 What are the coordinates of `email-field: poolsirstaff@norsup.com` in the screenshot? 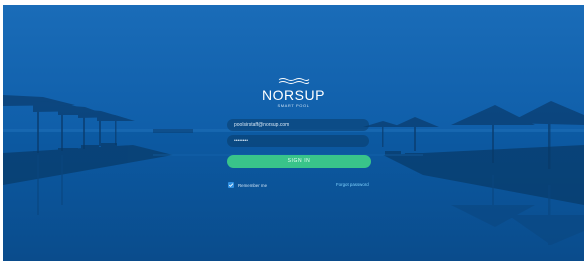 It's located at (298, 125).